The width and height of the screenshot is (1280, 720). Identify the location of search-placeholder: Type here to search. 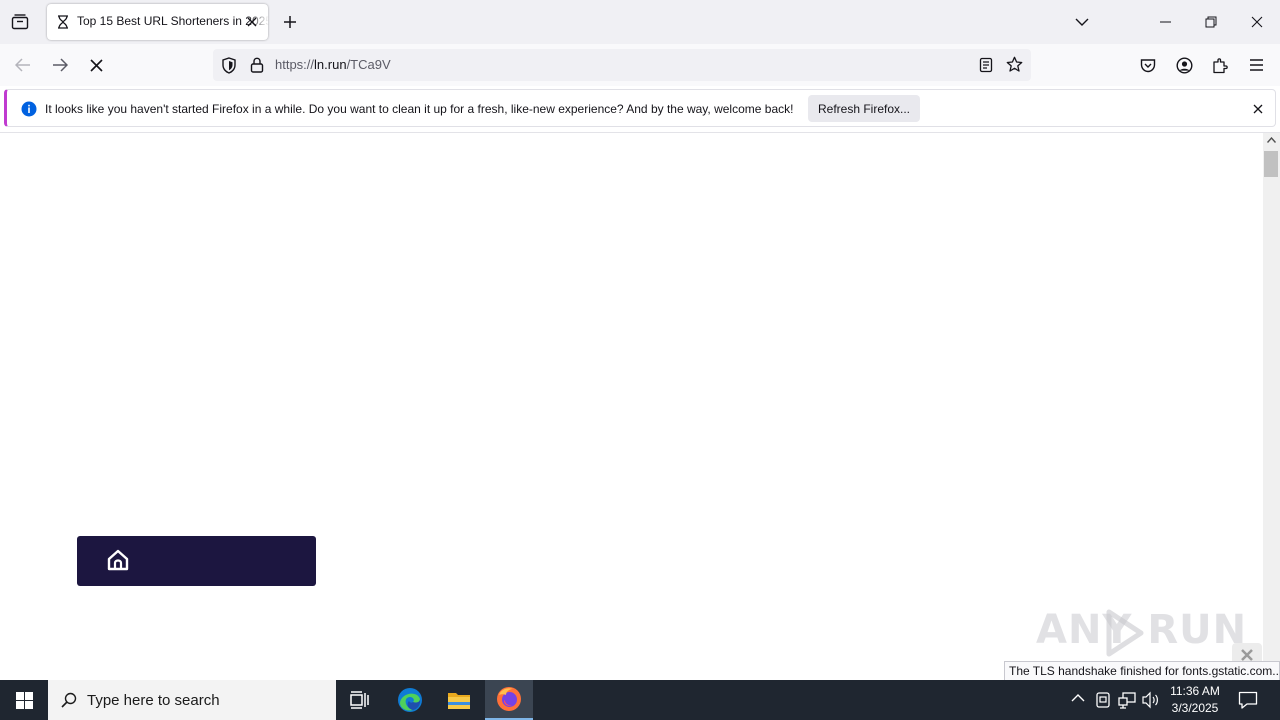
(153, 700).